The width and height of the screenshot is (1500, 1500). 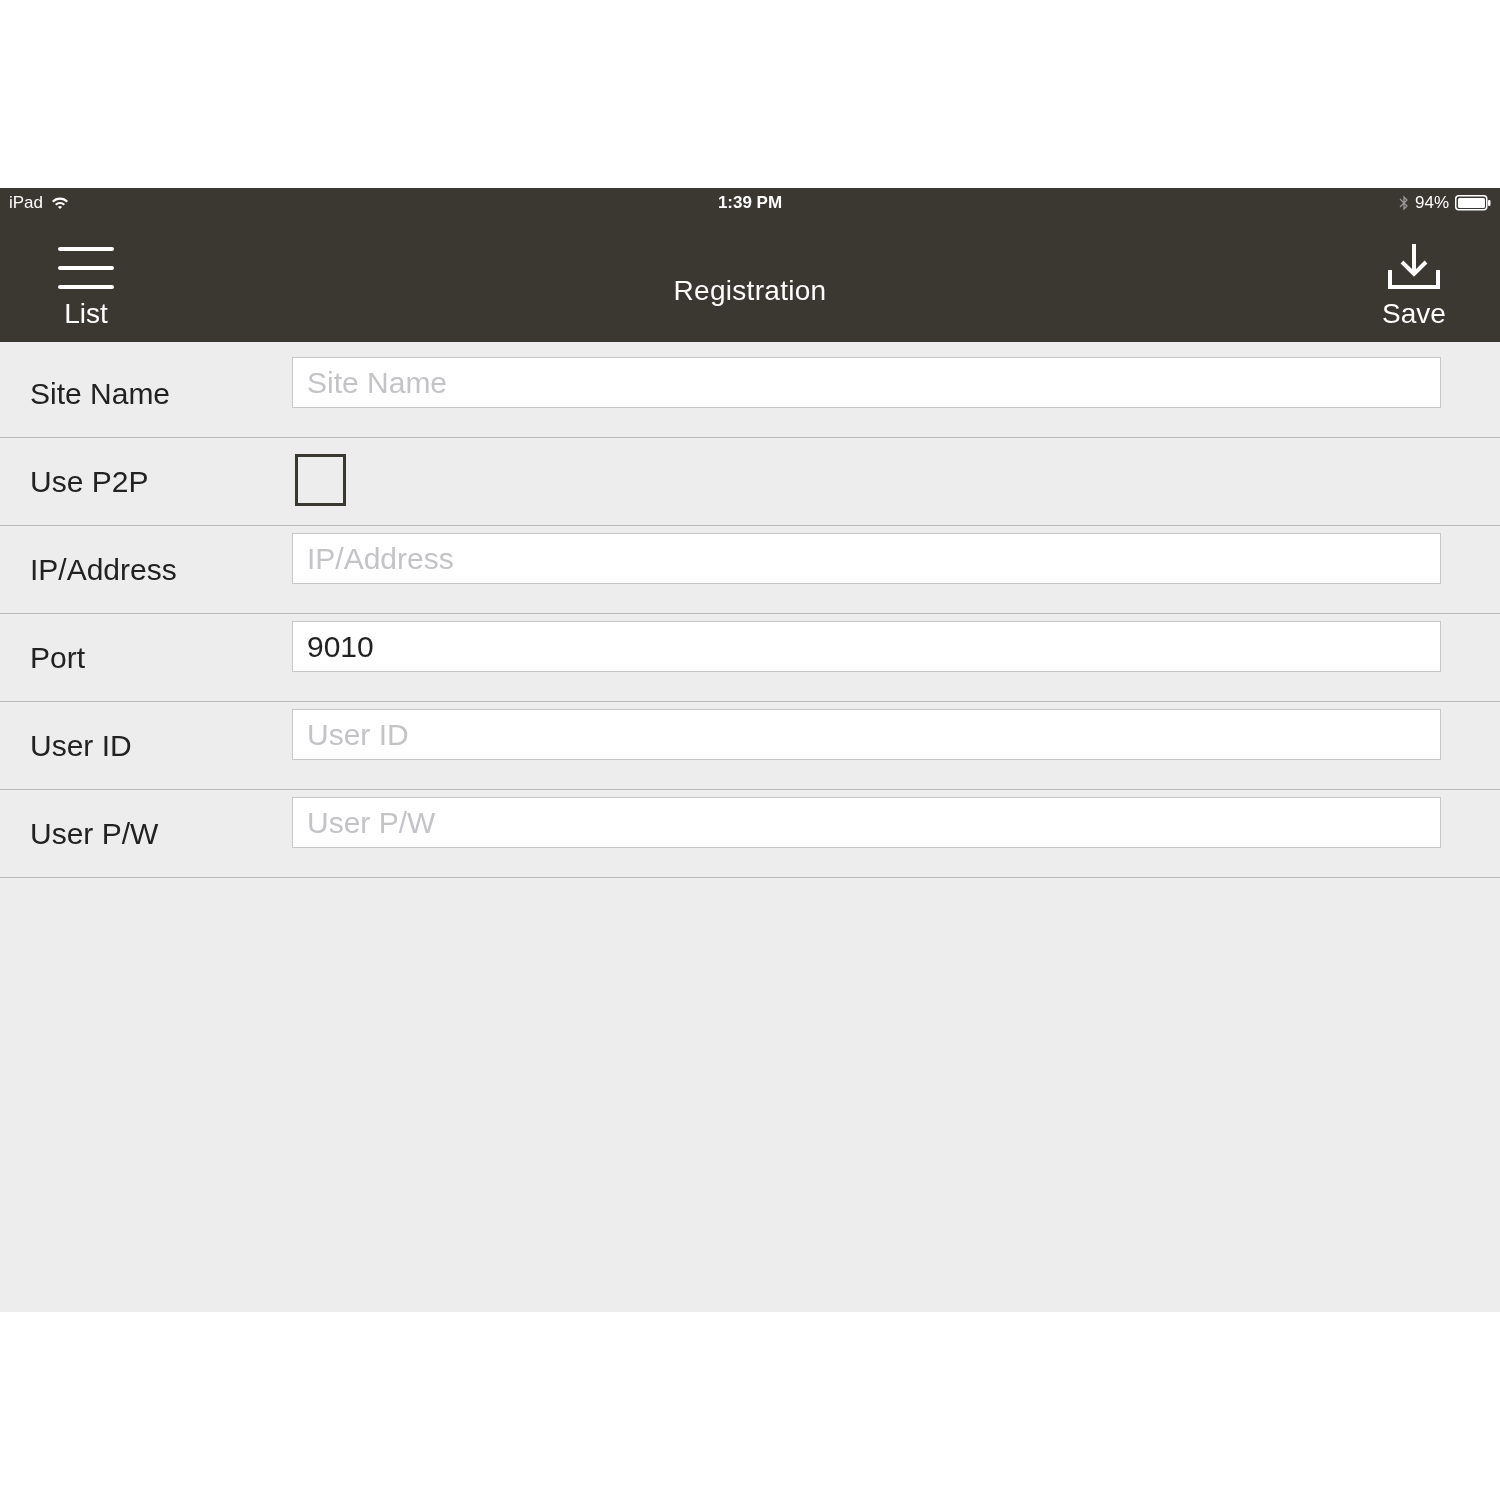 I want to click on battery-icon, so click(x=1473, y=203).